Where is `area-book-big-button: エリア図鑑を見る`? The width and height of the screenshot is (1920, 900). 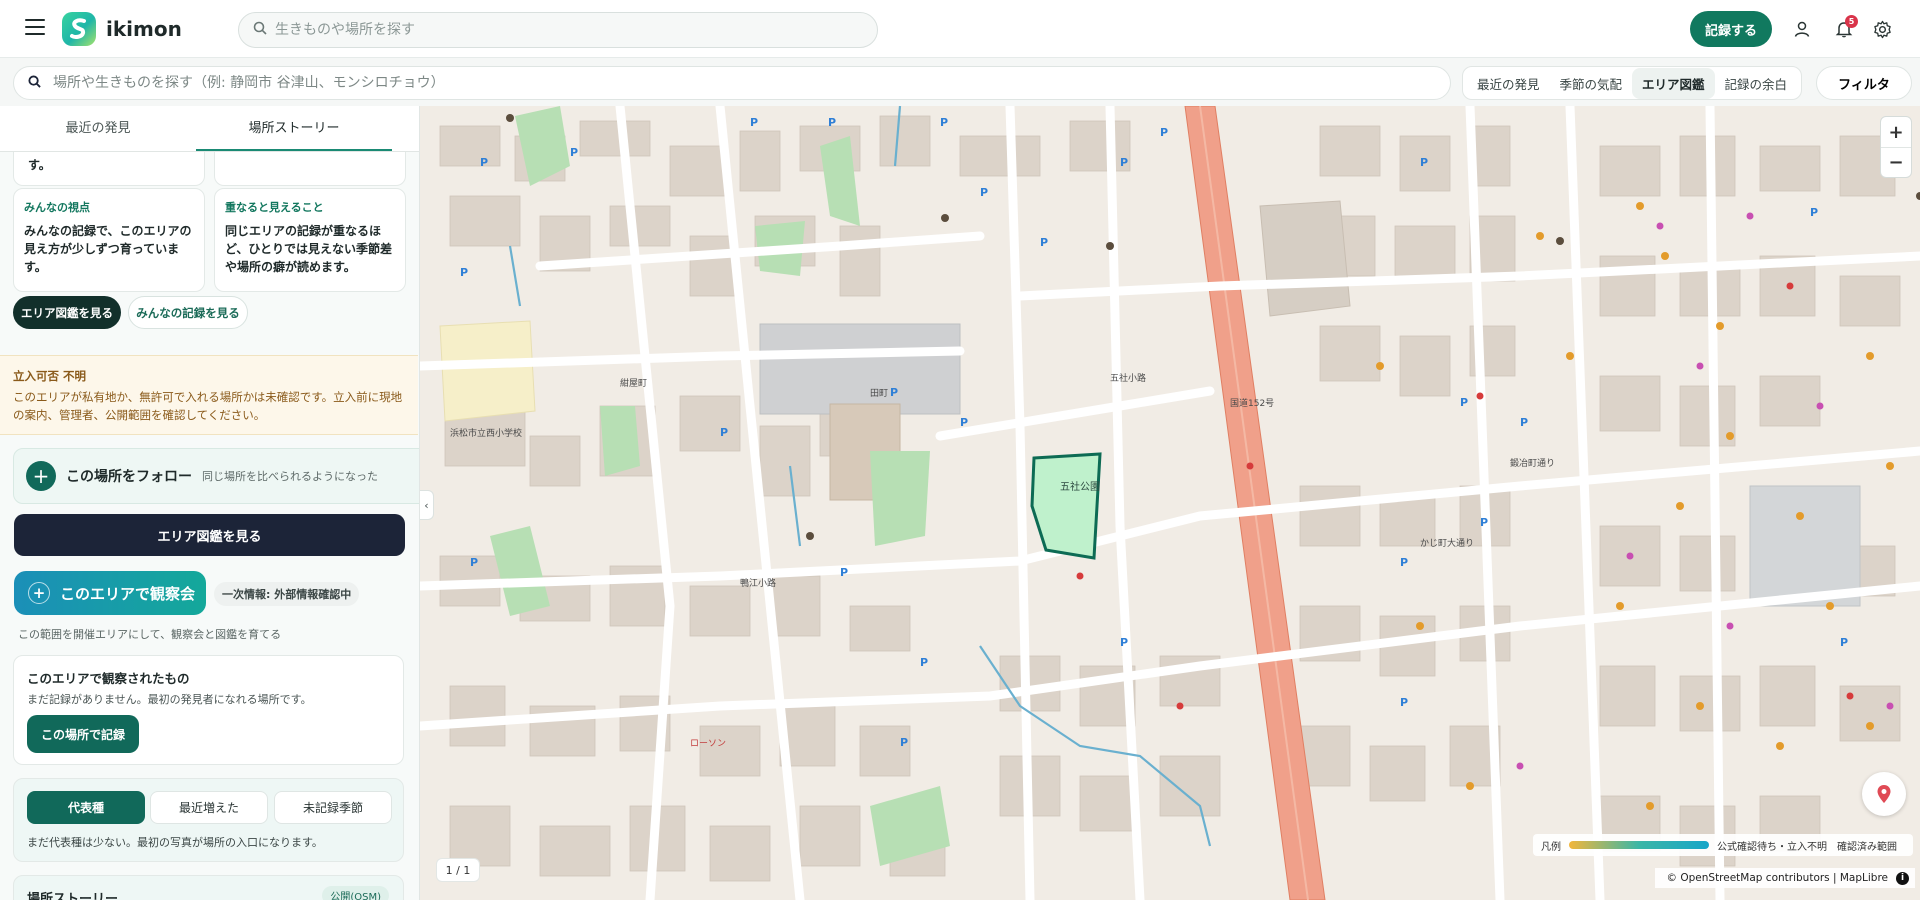
area-book-big-button: エリア図鑑を見る is located at coordinates (209, 535).